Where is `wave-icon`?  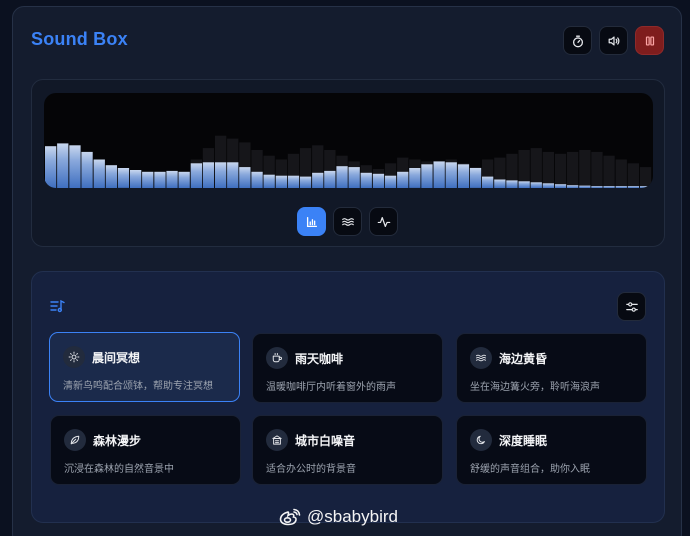
wave-icon is located at coordinates (347, 221).